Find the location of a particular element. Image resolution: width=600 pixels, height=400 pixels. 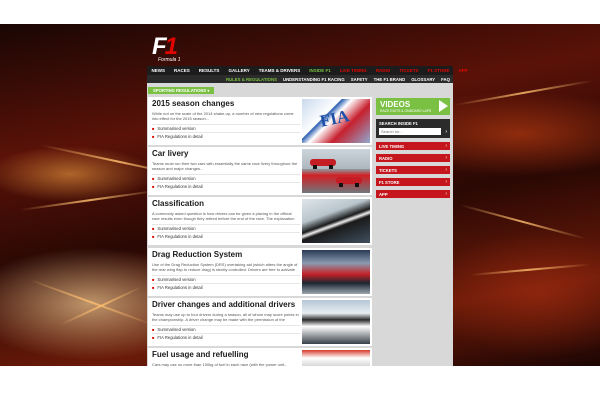

play-icon is located at coordinates (443, 106).